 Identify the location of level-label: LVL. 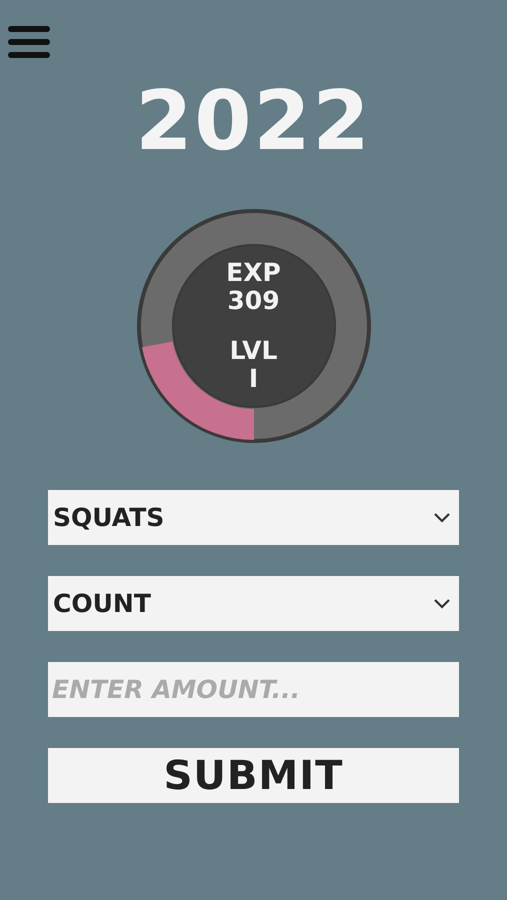
(254, 351).